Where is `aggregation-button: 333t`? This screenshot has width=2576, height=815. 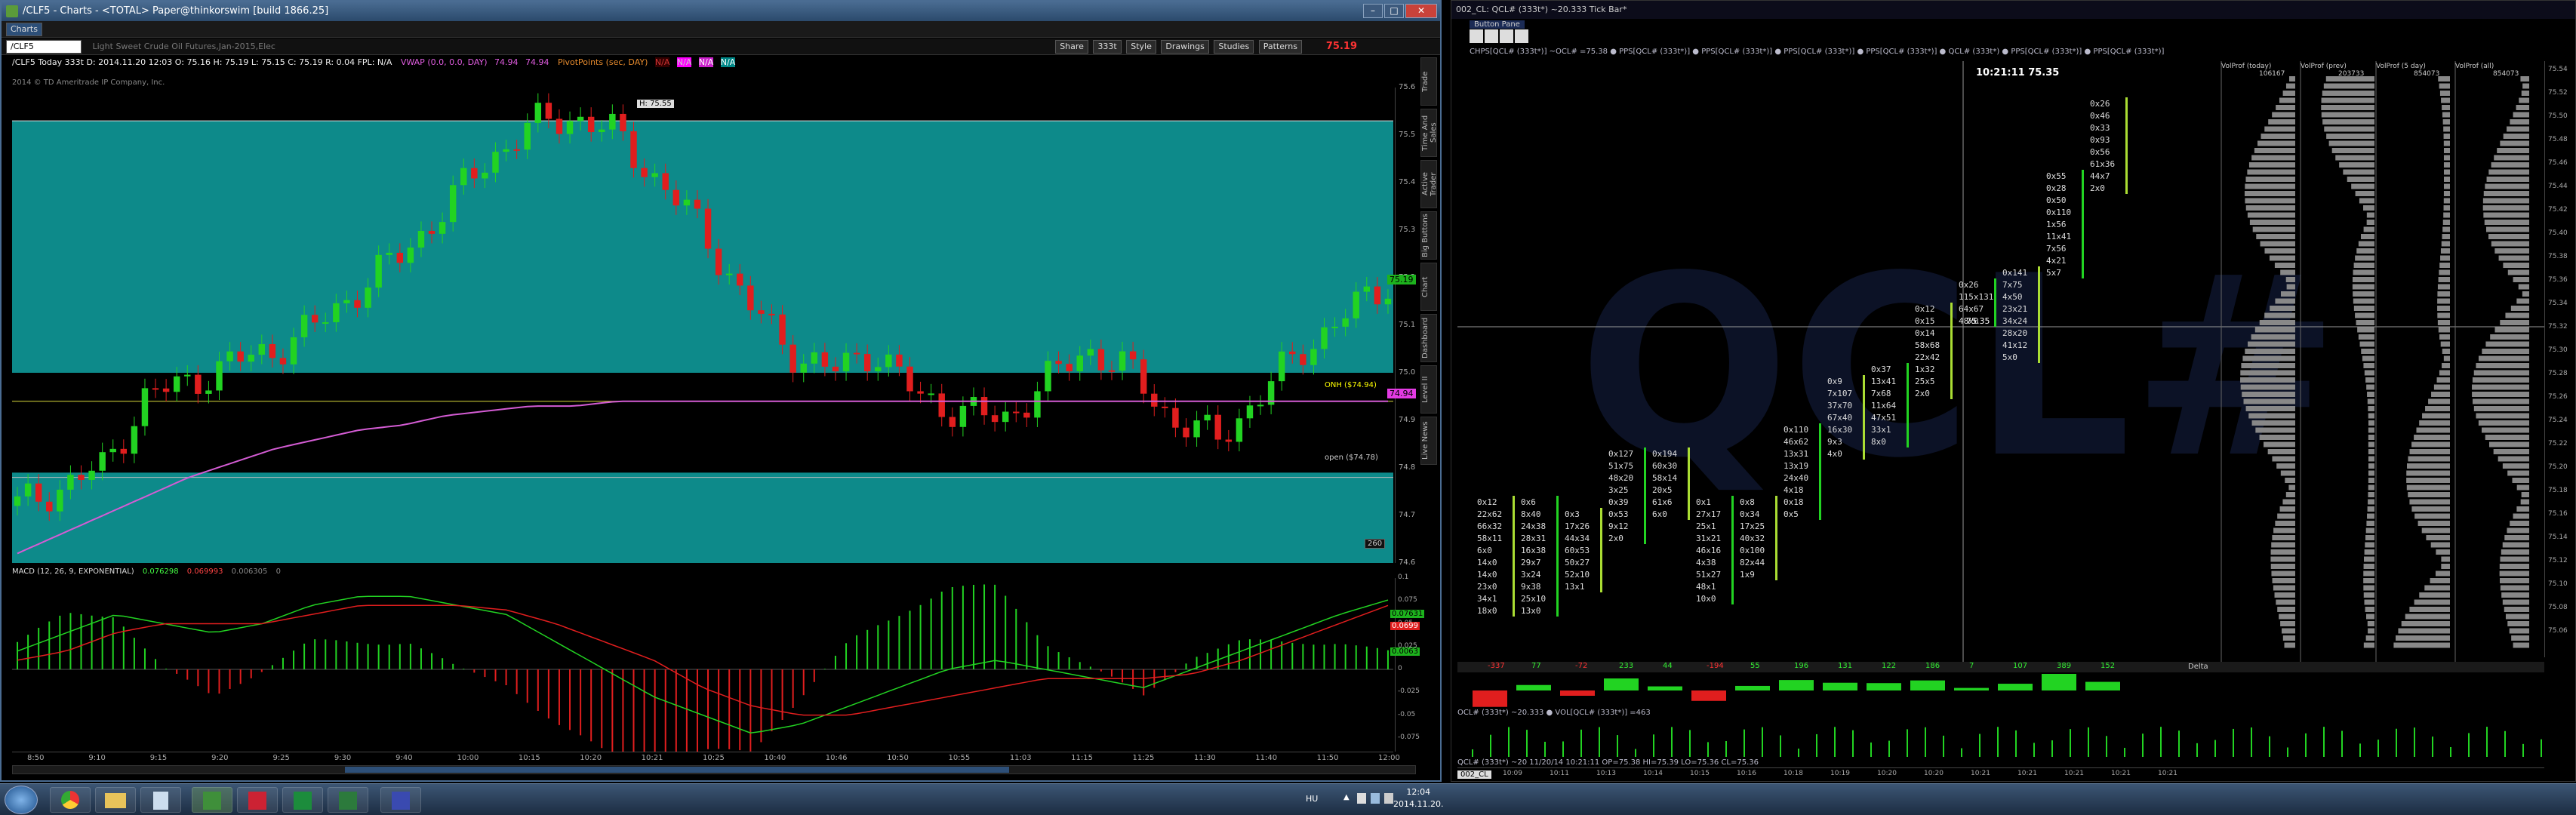
aggregation-button: 333t is located at coordinates (1107, 47).